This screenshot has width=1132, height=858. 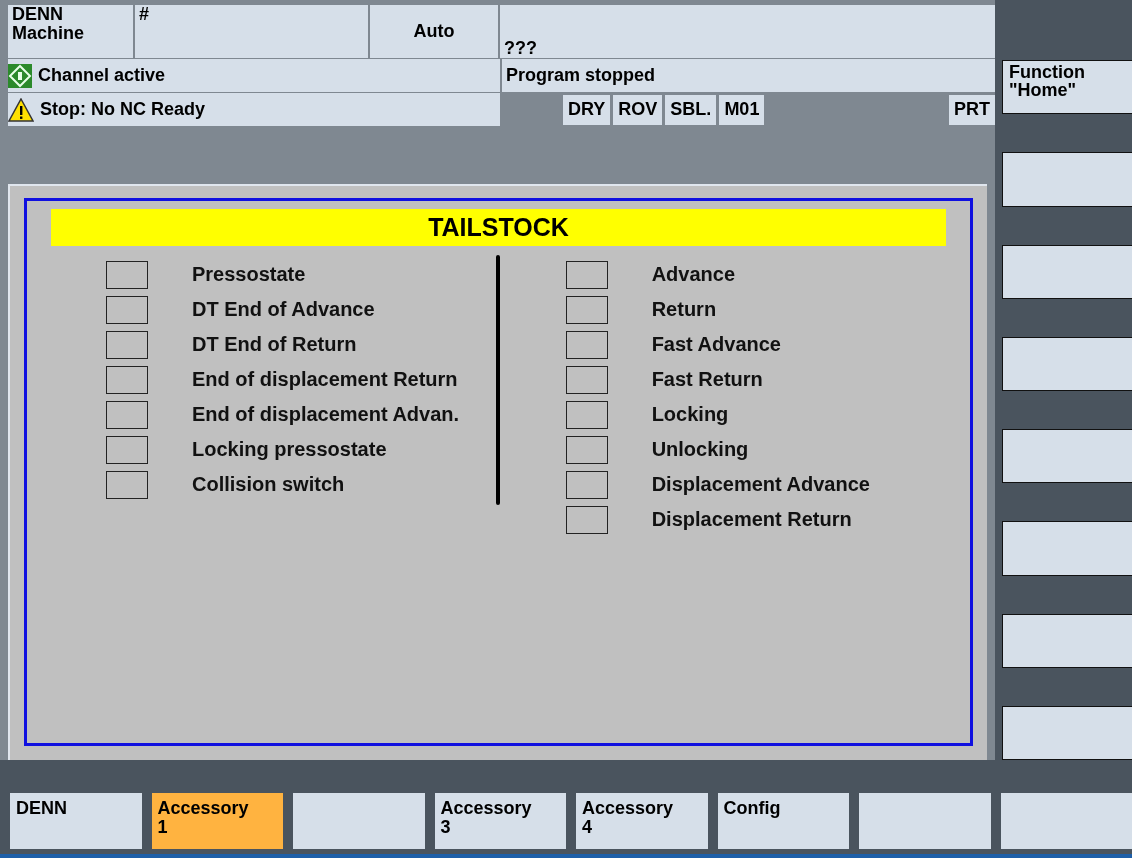 What do you see at coordinates (684, 309) in the screenshot?
I see `signal-label: Return` at bounding box center [684, 309].